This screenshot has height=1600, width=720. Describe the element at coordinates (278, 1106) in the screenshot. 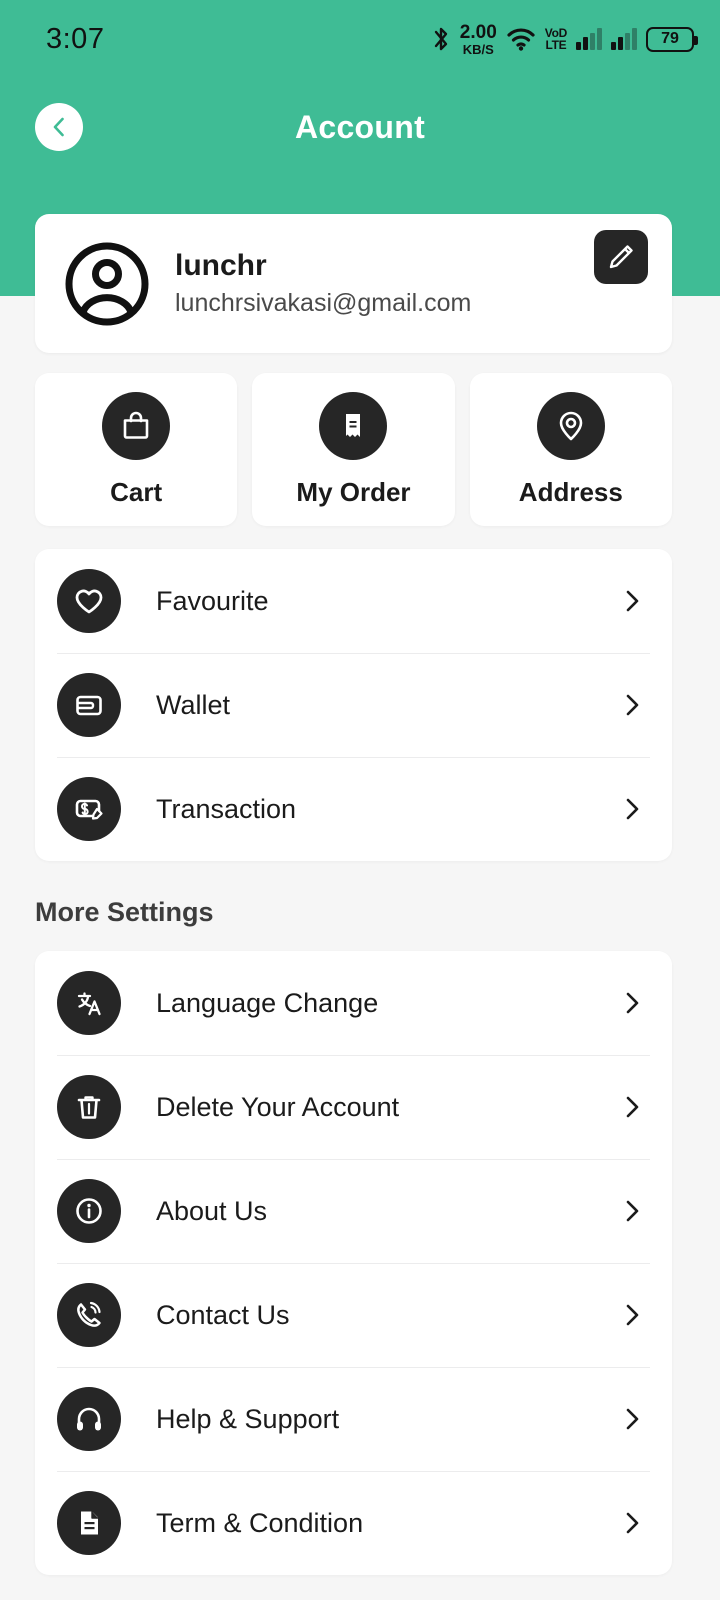

I see `menu-item-label: Delete Your Account` at that location.